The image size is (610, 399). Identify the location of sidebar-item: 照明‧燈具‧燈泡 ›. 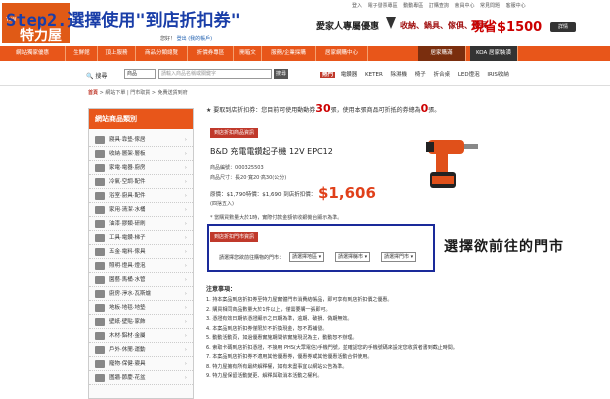
(141, 266).